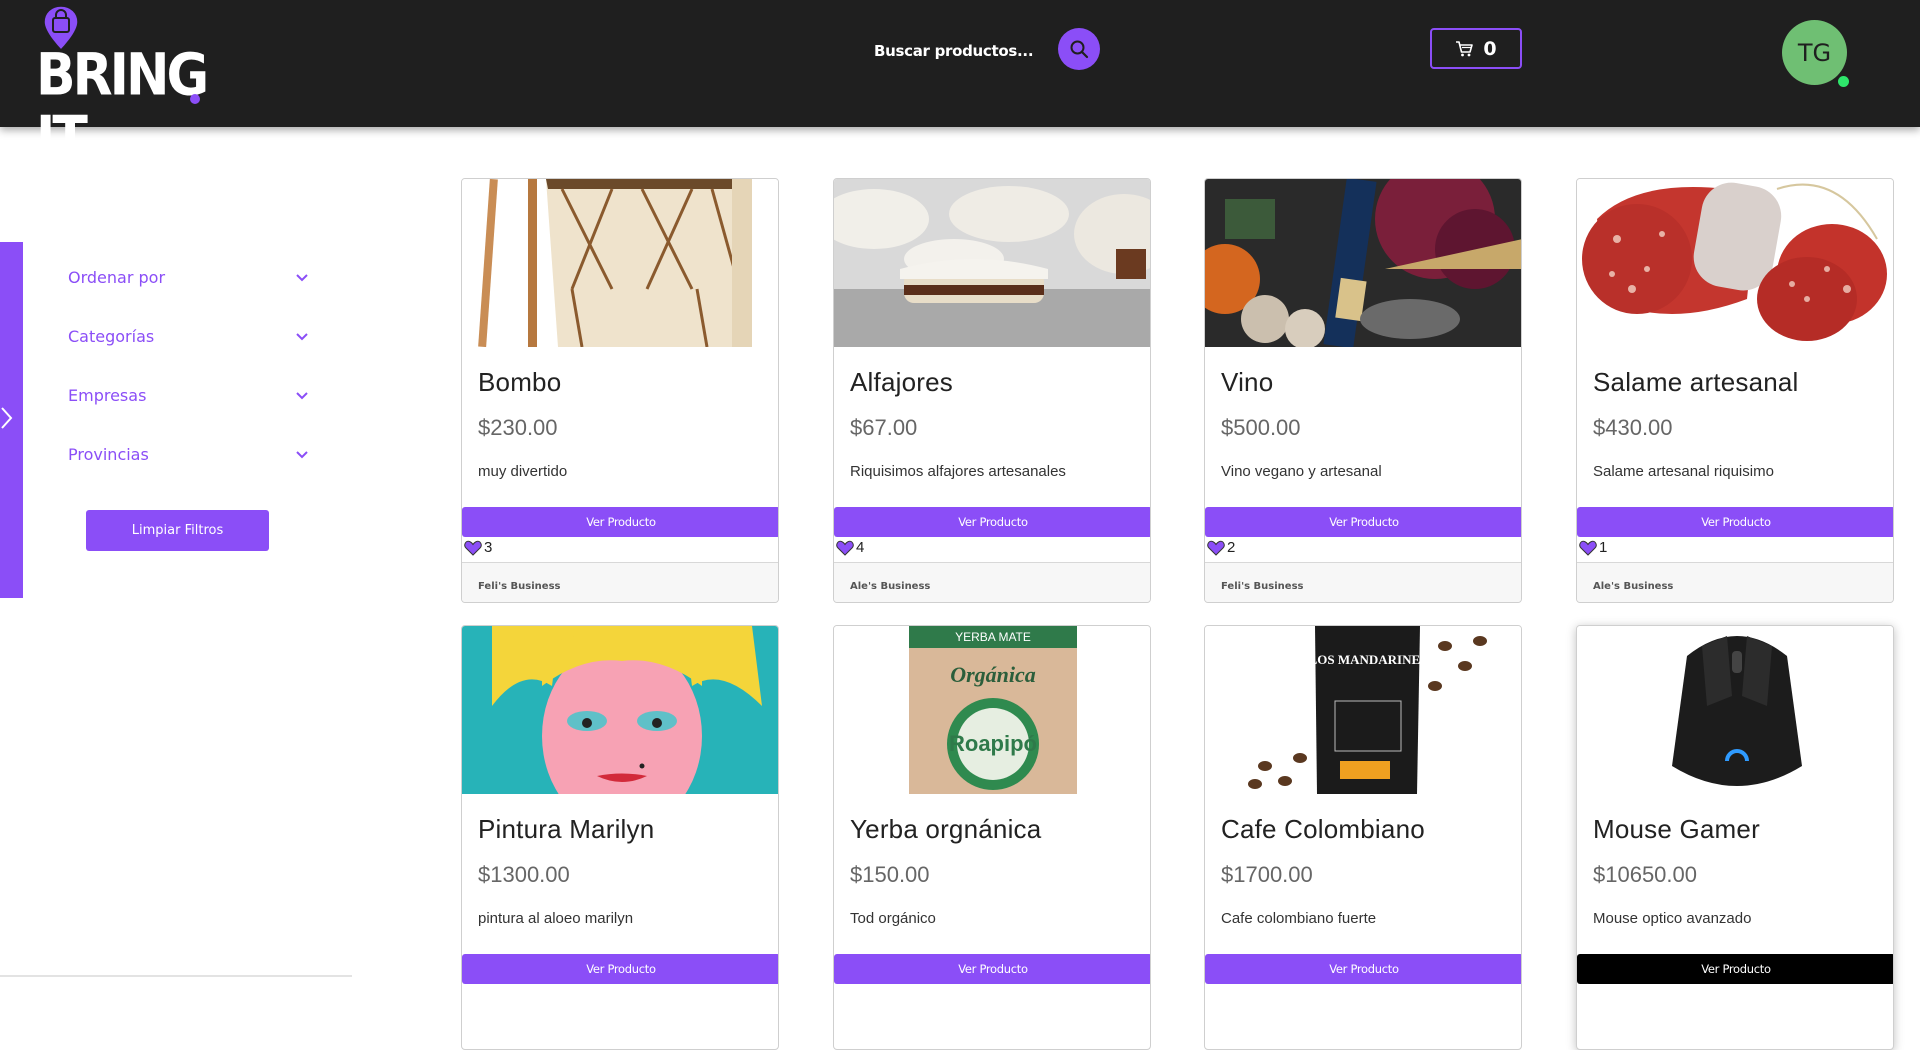 This screenshot has height=1050, width=1920. I want to click on product-title: Yerba orgnánica, so click(946, 829).